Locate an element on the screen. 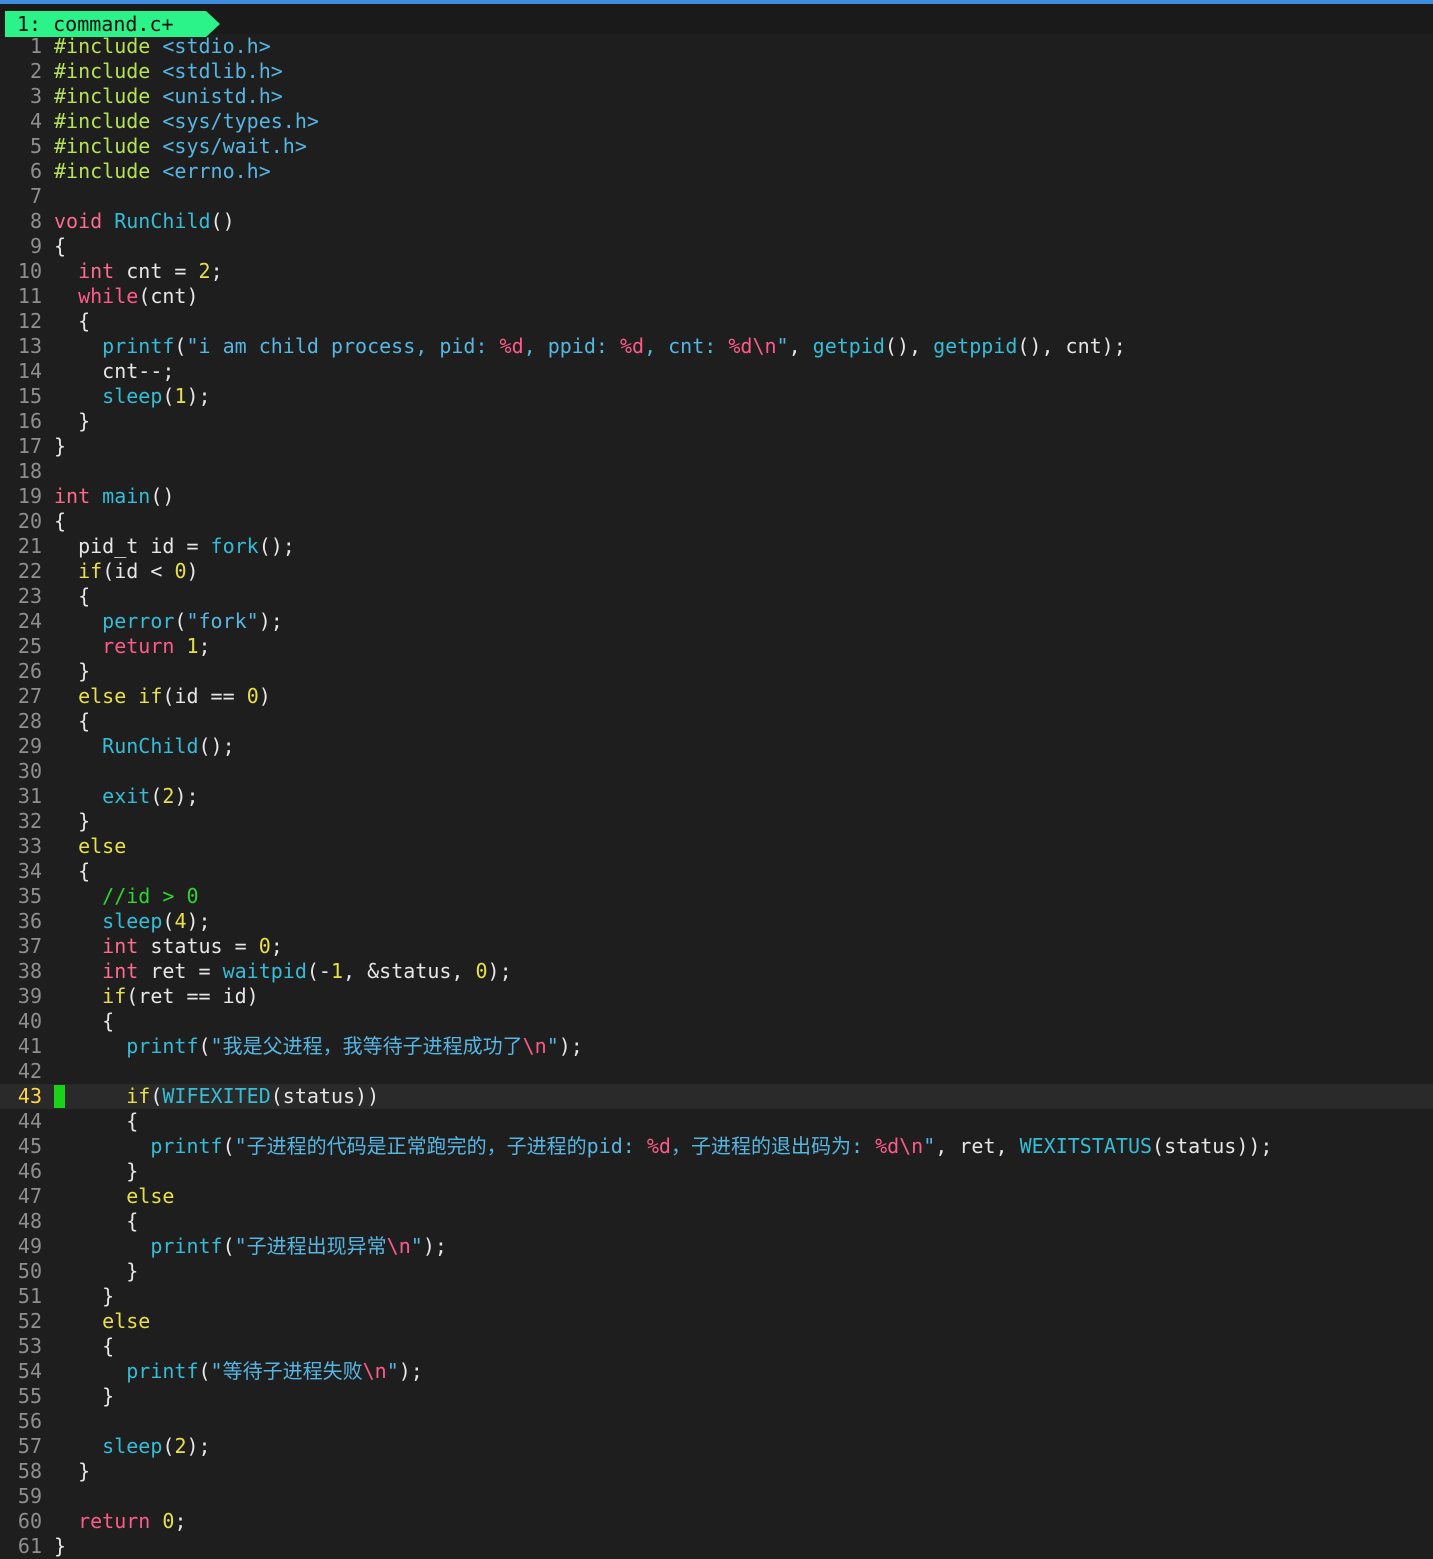 Image resolution: width=1433 pixels, height=1559 pixels. code-line: 54 printf("等待子进程失败\n"); is located at coordinates (716, 1371).